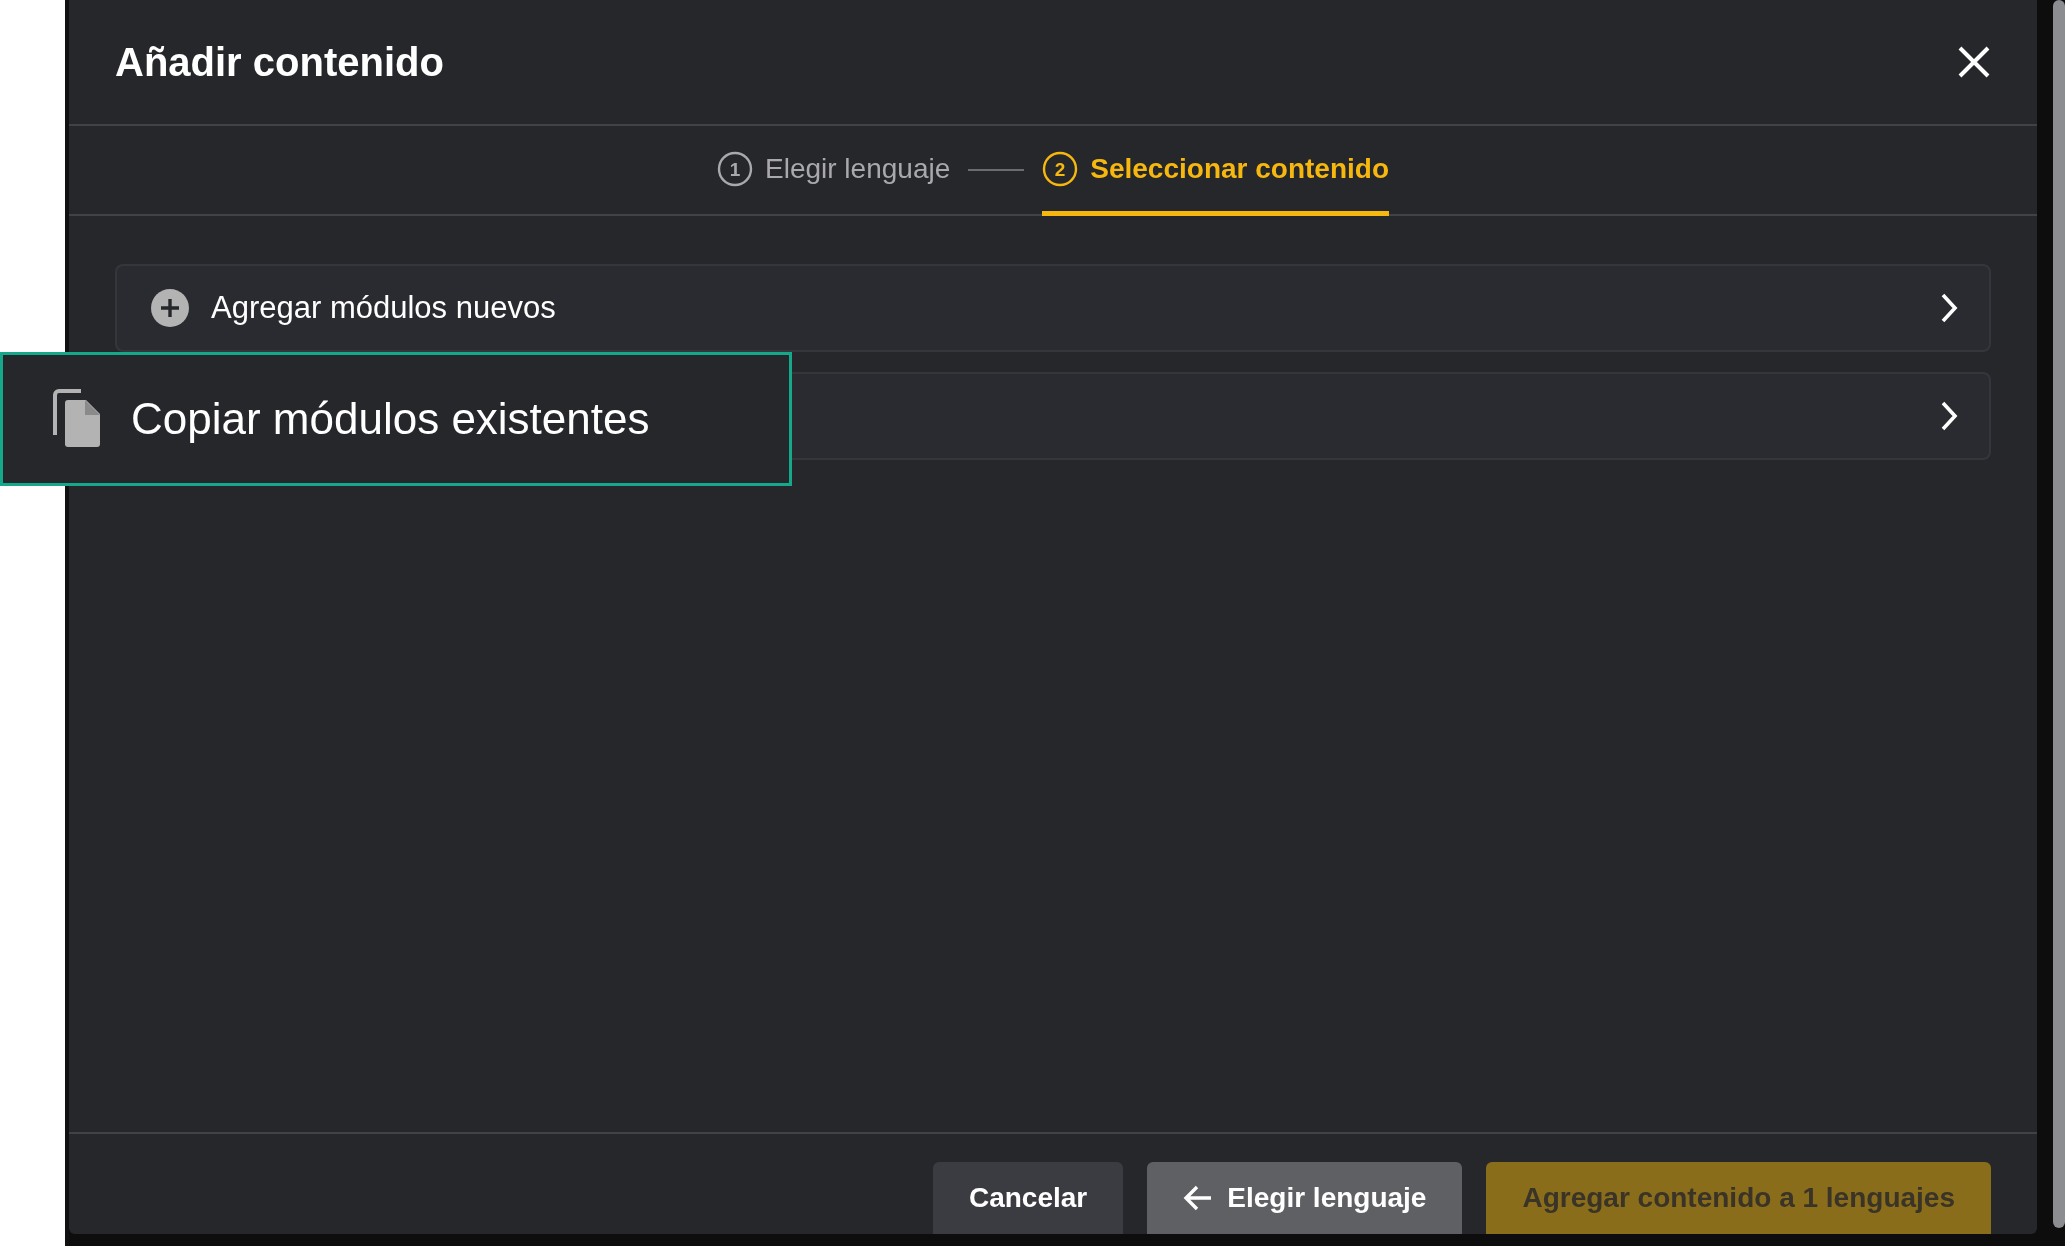 This screenshot has width=2065, height=1246. What do you see at coordinates (1198, 1198) in the screenshot?
I see `arrow-left-icon` at bounding box center [1198, 1198].